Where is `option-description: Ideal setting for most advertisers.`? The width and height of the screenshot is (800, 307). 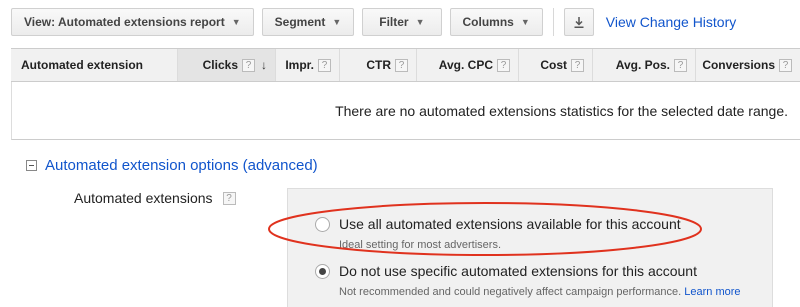
option-description: Ideal setting for most advertisers. is located at coordinates (420, 245).